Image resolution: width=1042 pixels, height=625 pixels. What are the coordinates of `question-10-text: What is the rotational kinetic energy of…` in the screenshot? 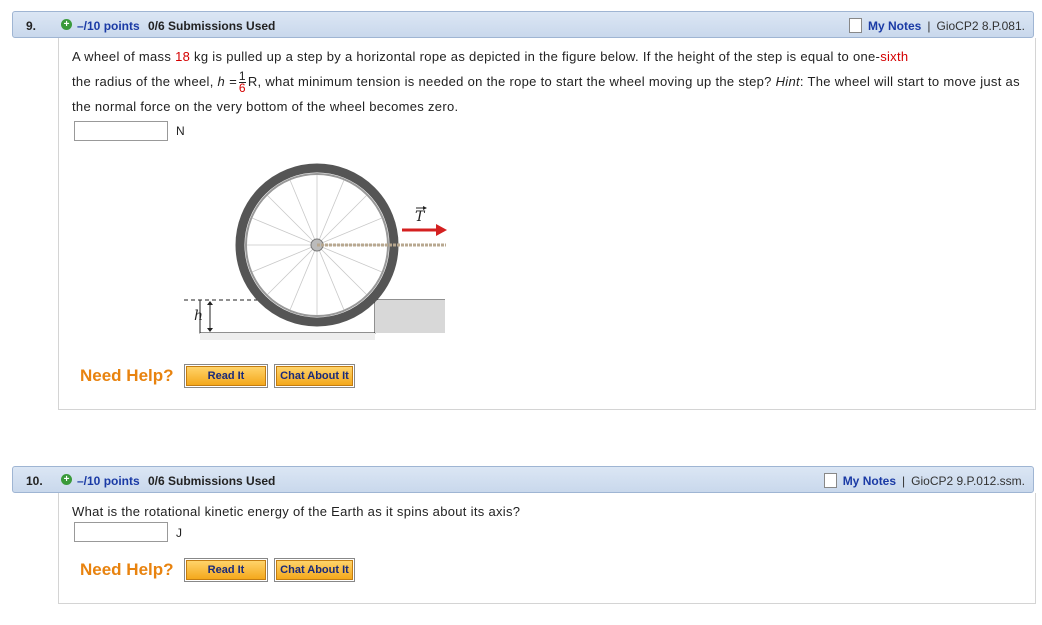 It's located at (296, 511).